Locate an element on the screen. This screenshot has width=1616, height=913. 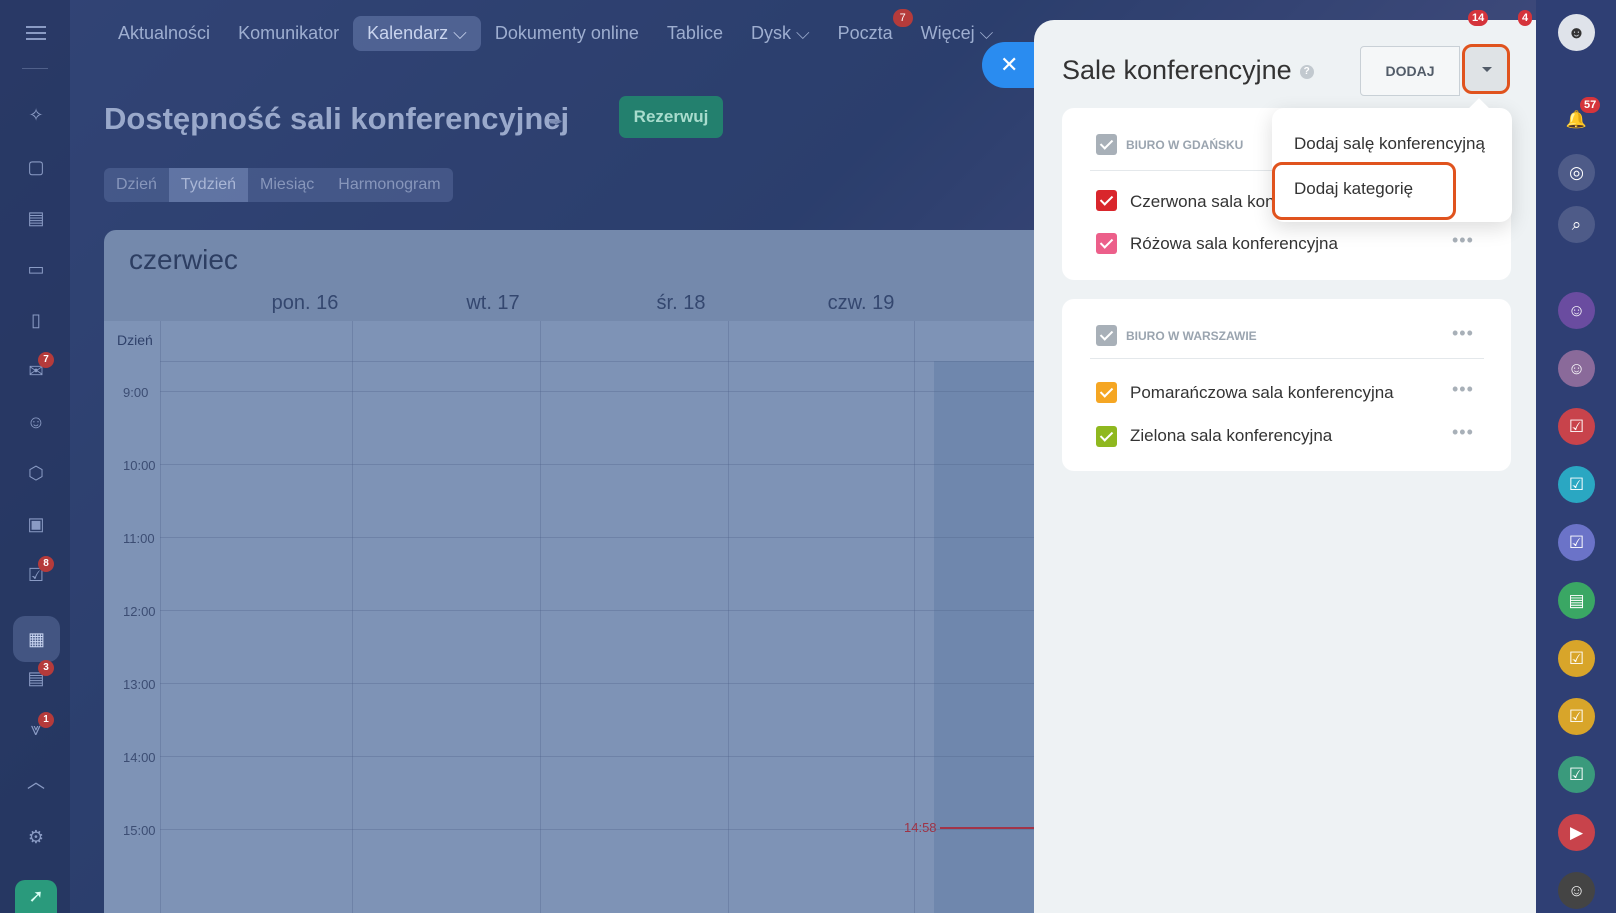
hour-label: 10:00 is located at coordinates (139, 465).